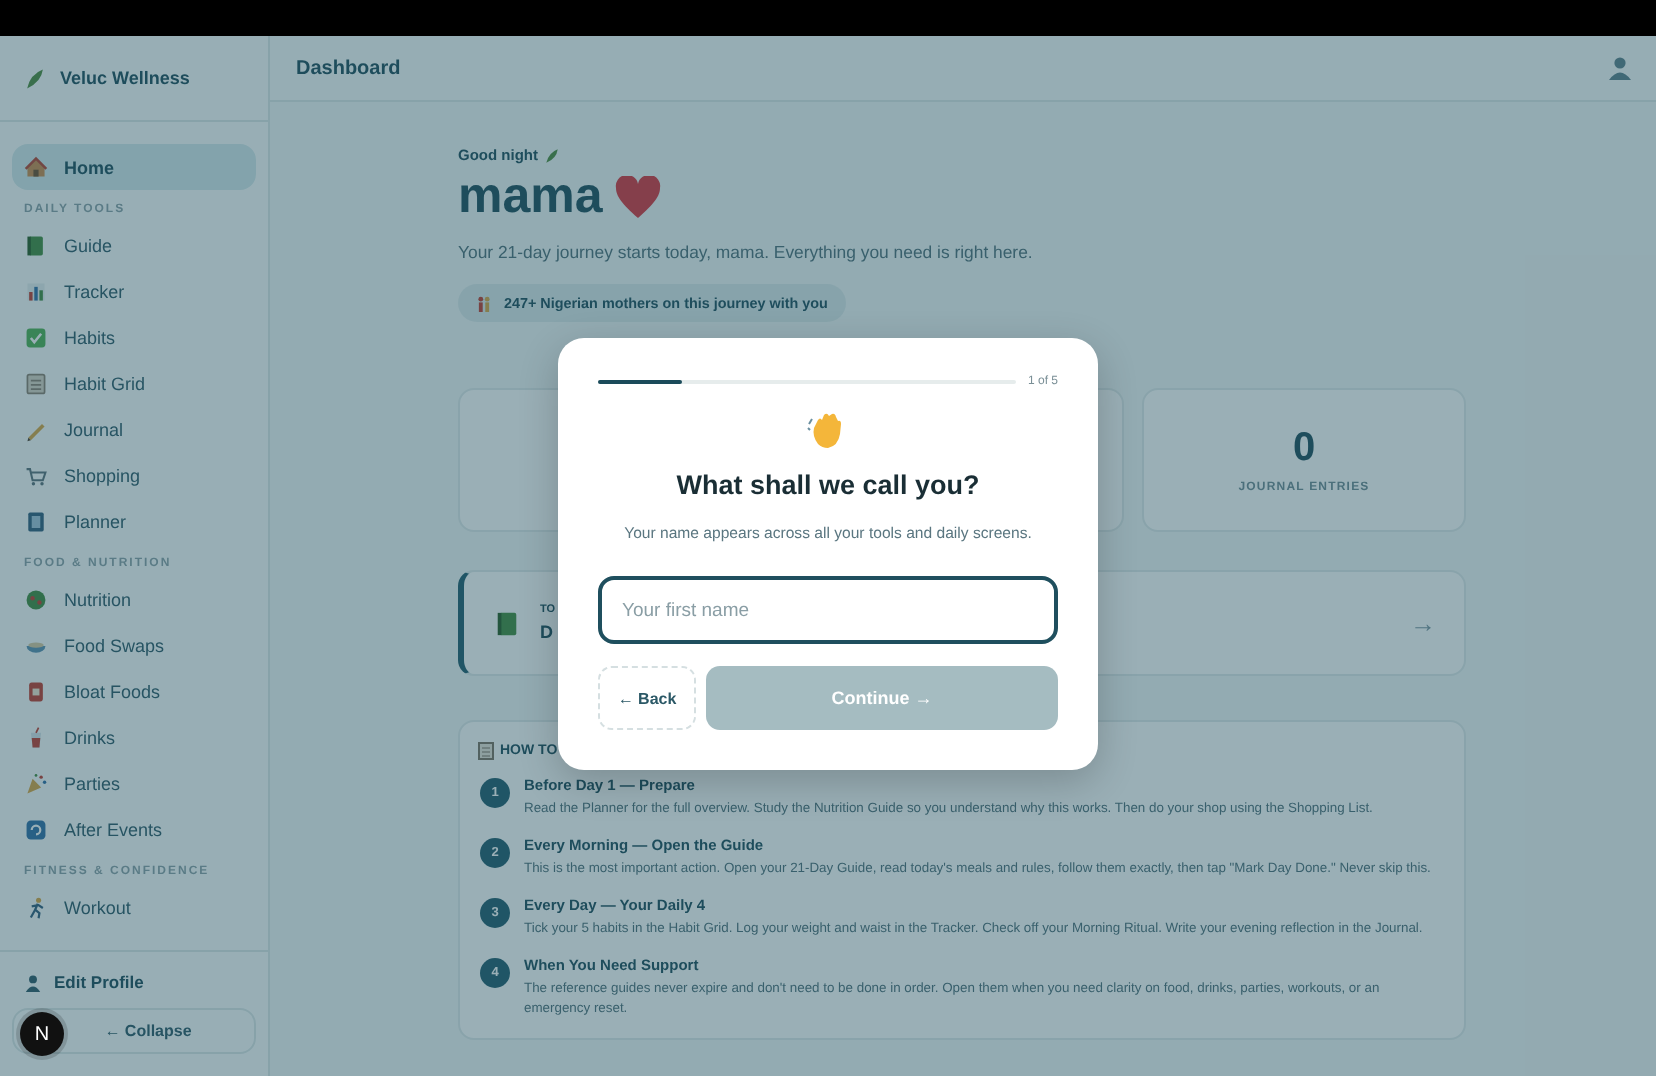 The height and width of the screenshot is (1076, 1656). I want to click on nav-item: Food Swaps, so click(134, 645).